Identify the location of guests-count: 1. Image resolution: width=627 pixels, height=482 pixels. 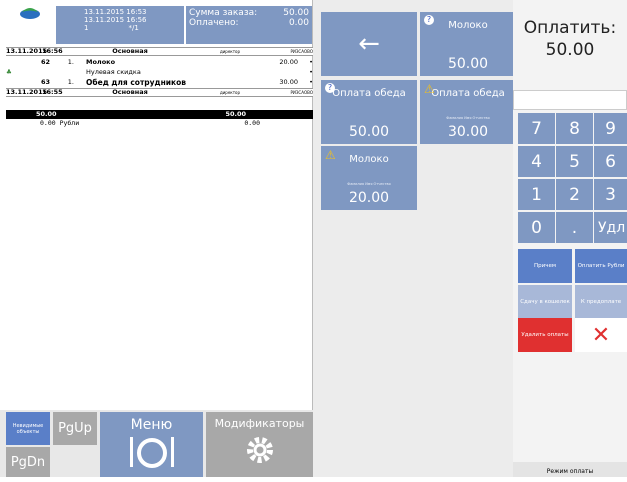
(86, 28).